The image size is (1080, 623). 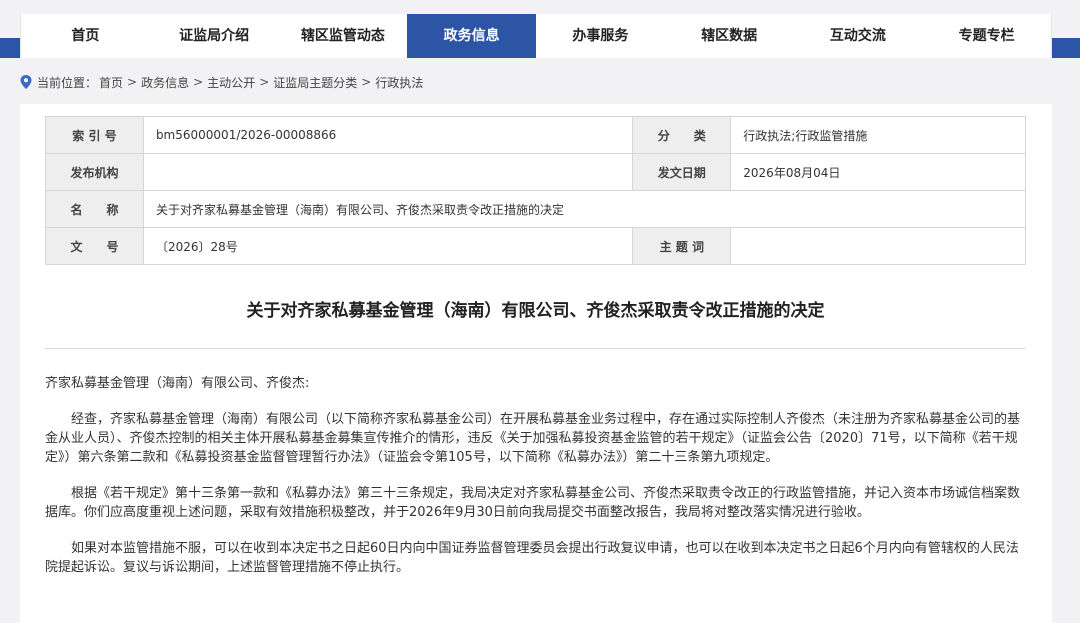 What do you see at coordinates (388, 135) in the screenshot?
I see `index-number-value: bm56000001/2026-00008866` at bounding box center [388, 135].